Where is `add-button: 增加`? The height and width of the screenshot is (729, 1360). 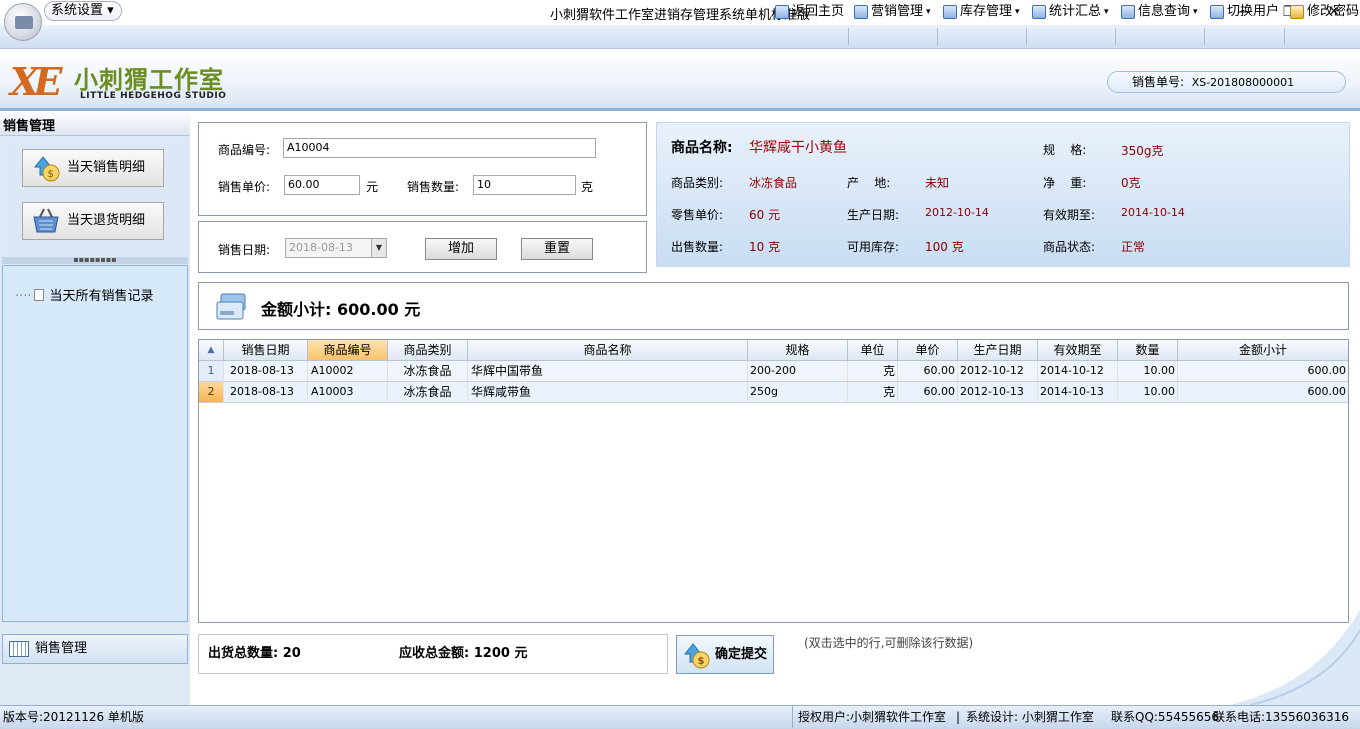
add-button: 增加 is located at coordinates (461, 249).